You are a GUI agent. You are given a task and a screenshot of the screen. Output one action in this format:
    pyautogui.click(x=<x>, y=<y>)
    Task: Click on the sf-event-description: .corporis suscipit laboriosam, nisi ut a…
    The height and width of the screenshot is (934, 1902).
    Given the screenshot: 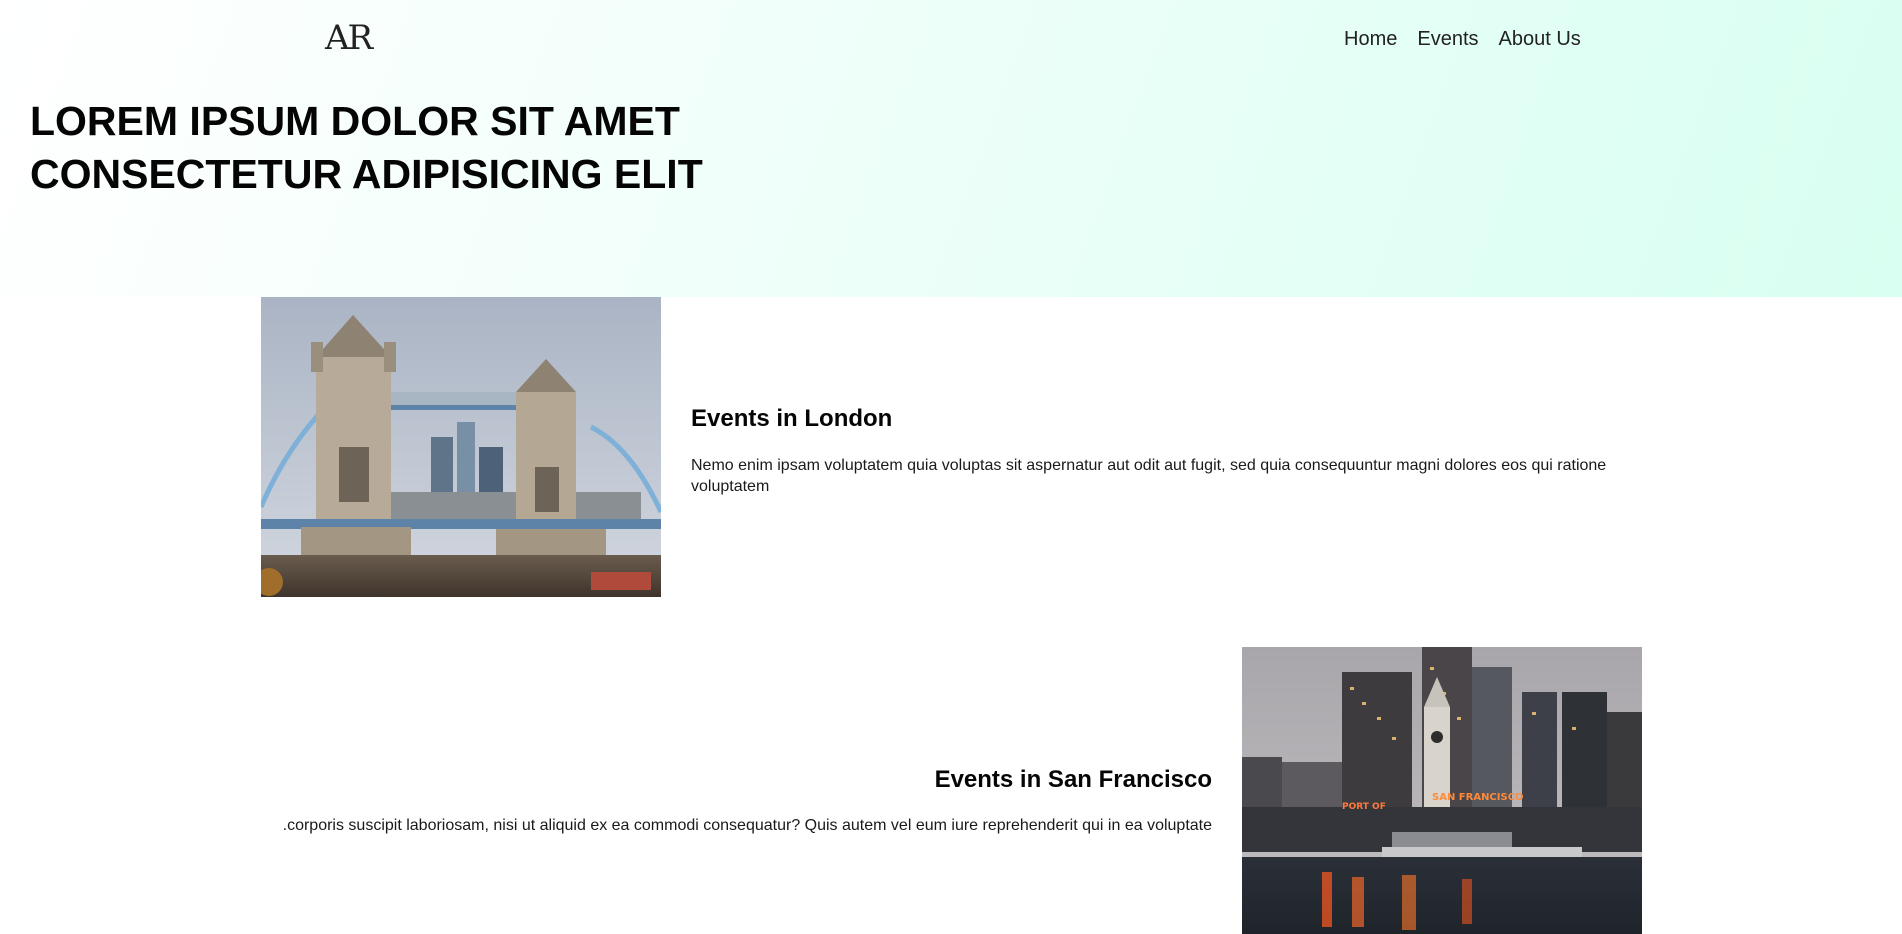 What is the action you would take?
    pyautogui.click(x=747, y=825)
    